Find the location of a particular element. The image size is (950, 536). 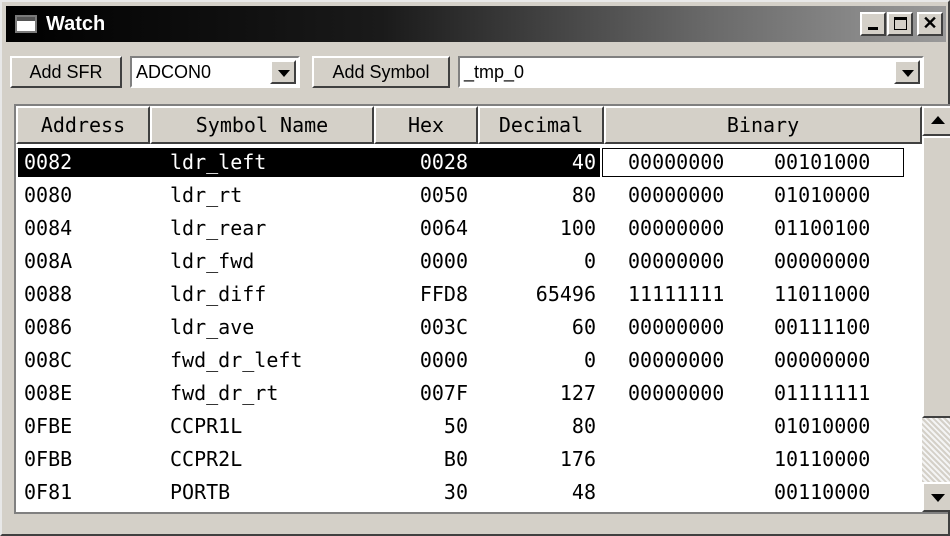

cell-symbol-name: PORTB is located at coordinates (270, 492).